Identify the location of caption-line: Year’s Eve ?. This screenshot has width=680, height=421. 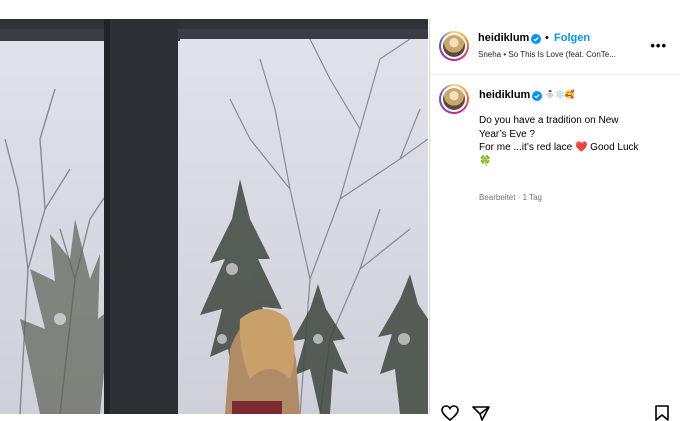
(507, 134).